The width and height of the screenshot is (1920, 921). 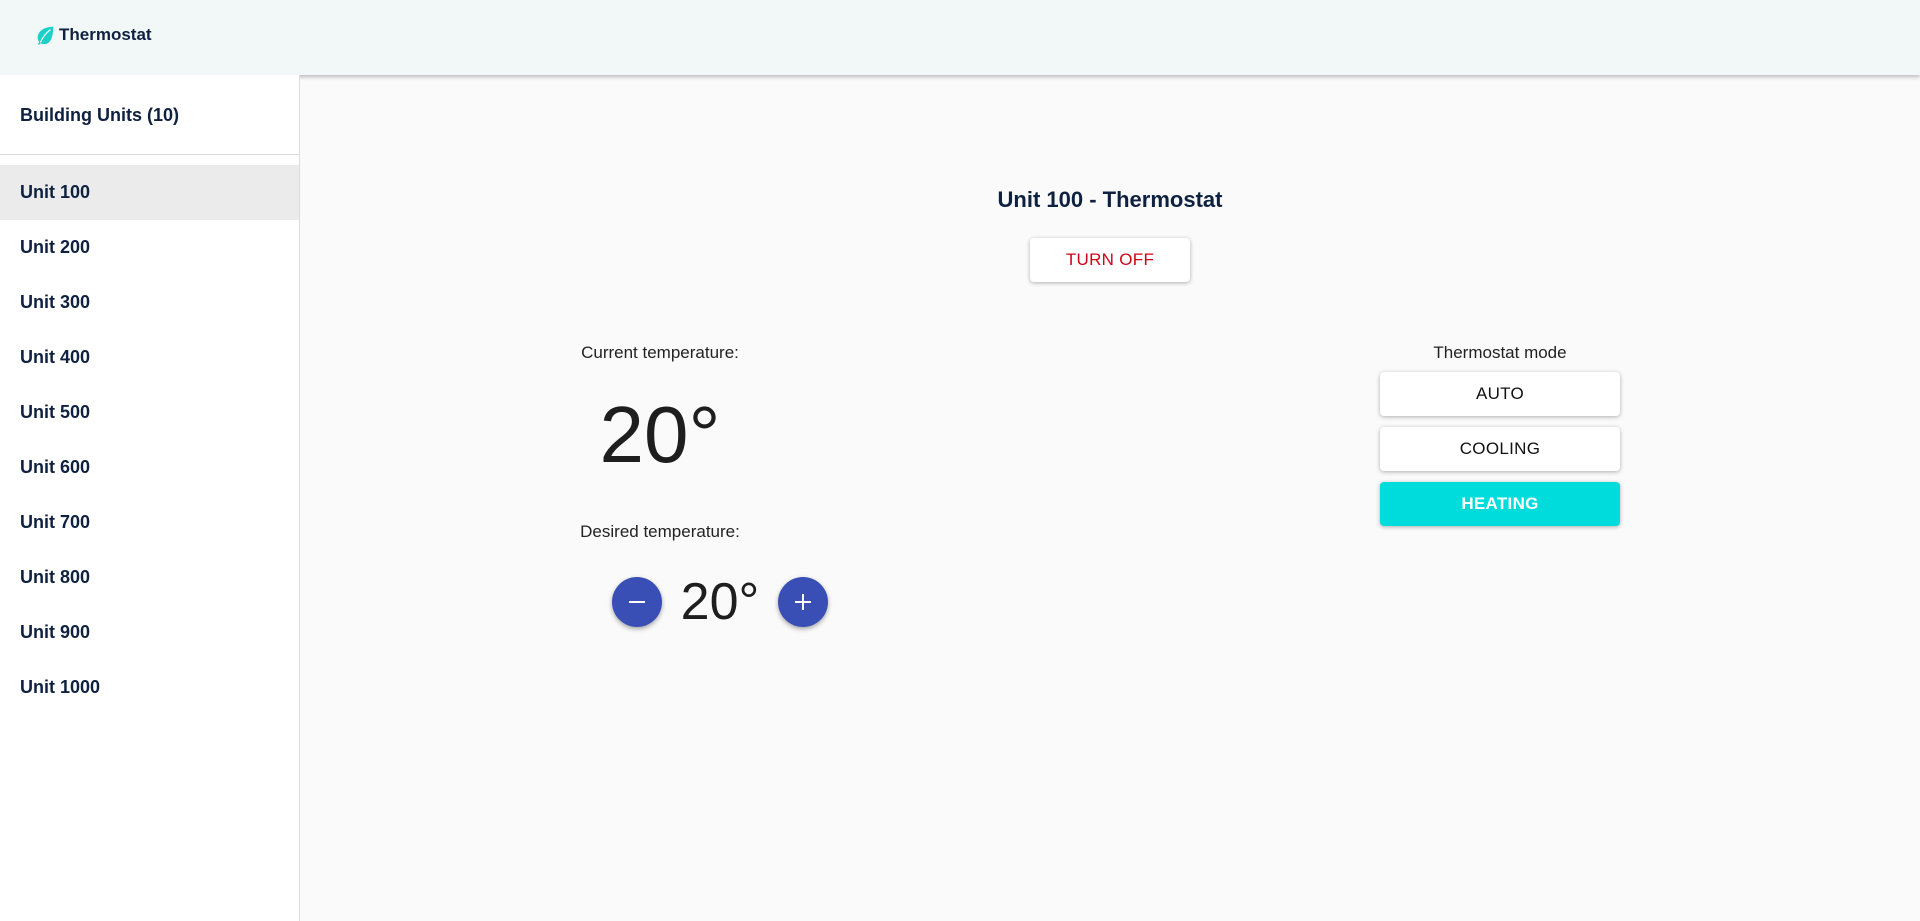 I want to click on sidebar-item-unit-600: Unit 600, so click(x=149, y=467).